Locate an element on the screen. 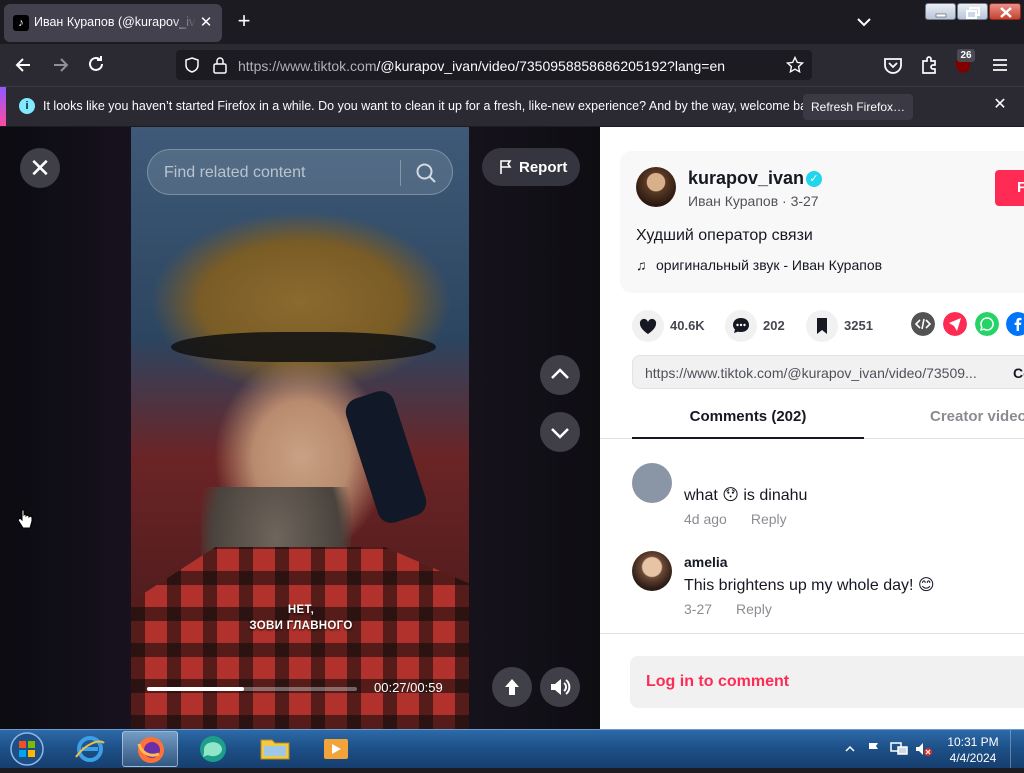 The height and width of the screenshot is (773, 1024). report-label: Report is located at coordinates (543, 167).